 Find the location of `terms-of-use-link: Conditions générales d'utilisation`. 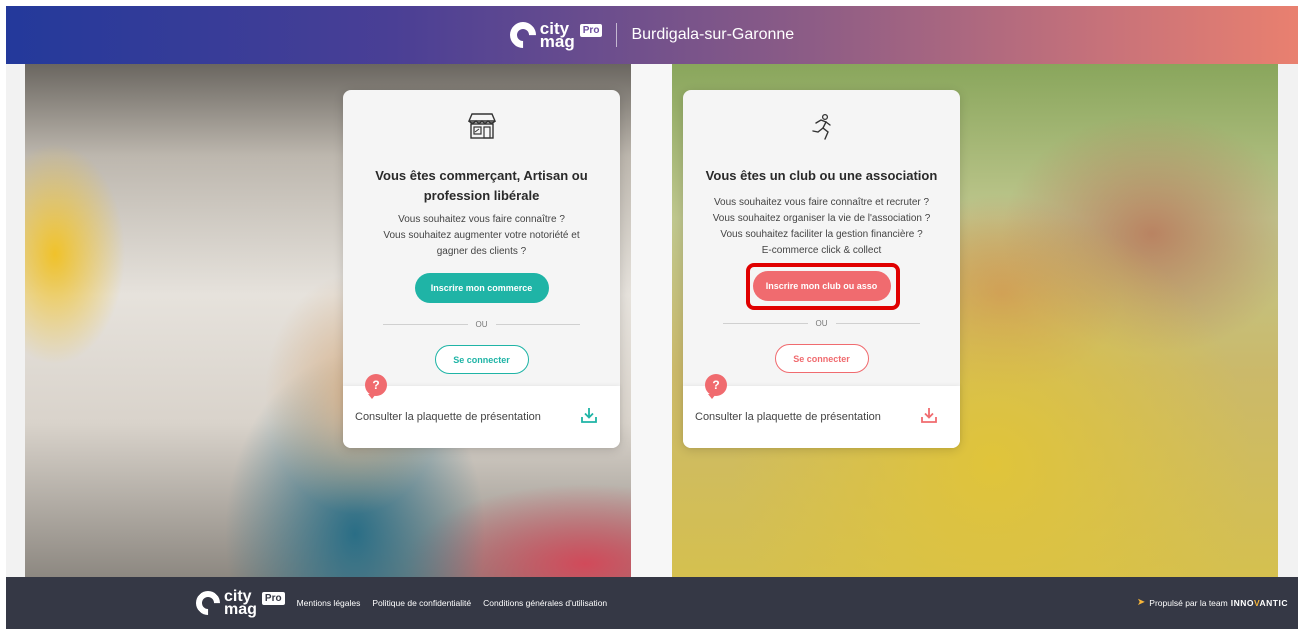

terms-of-use-link: Conditions générales d'utilisation is located at coordinates (545, 603).